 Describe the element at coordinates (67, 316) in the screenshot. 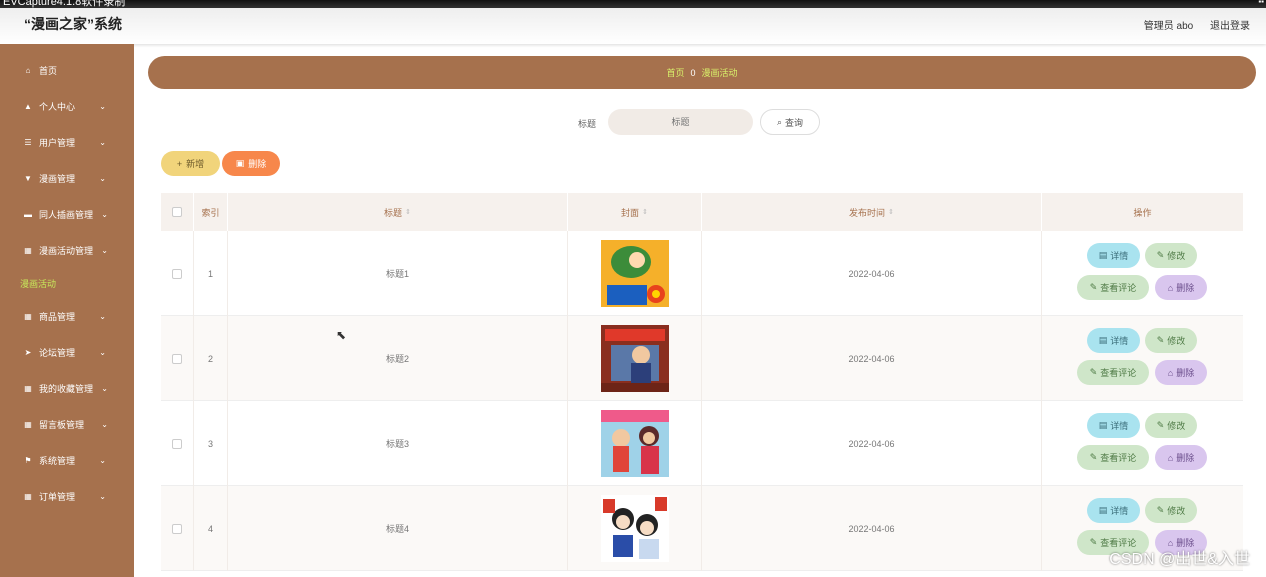

I see `sidebar-item-products: ▦ 商品管理 ⌄` at that location.